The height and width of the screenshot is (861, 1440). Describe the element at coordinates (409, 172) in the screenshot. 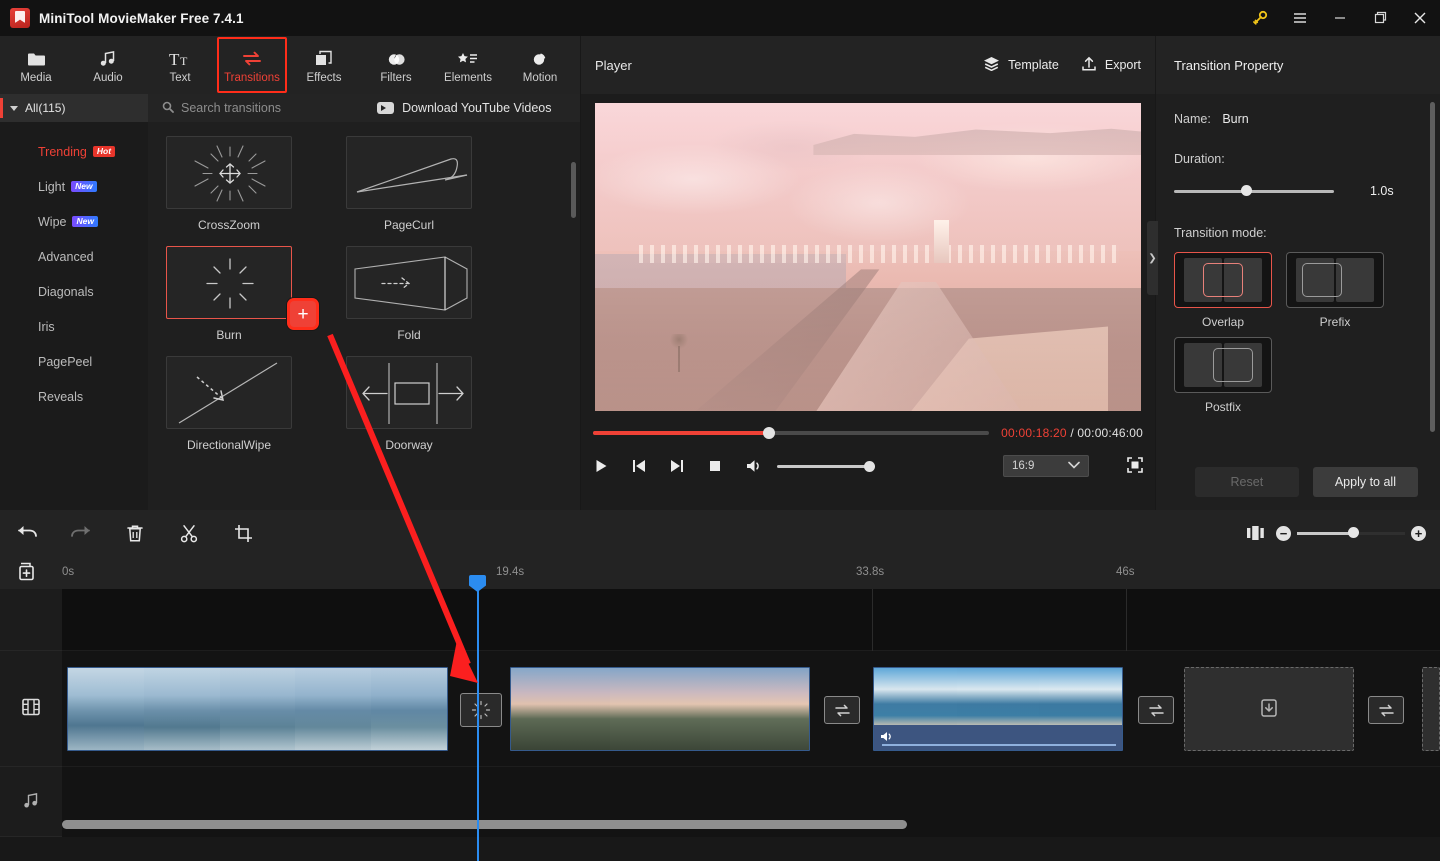

I see `page-curl-icon` at that location.